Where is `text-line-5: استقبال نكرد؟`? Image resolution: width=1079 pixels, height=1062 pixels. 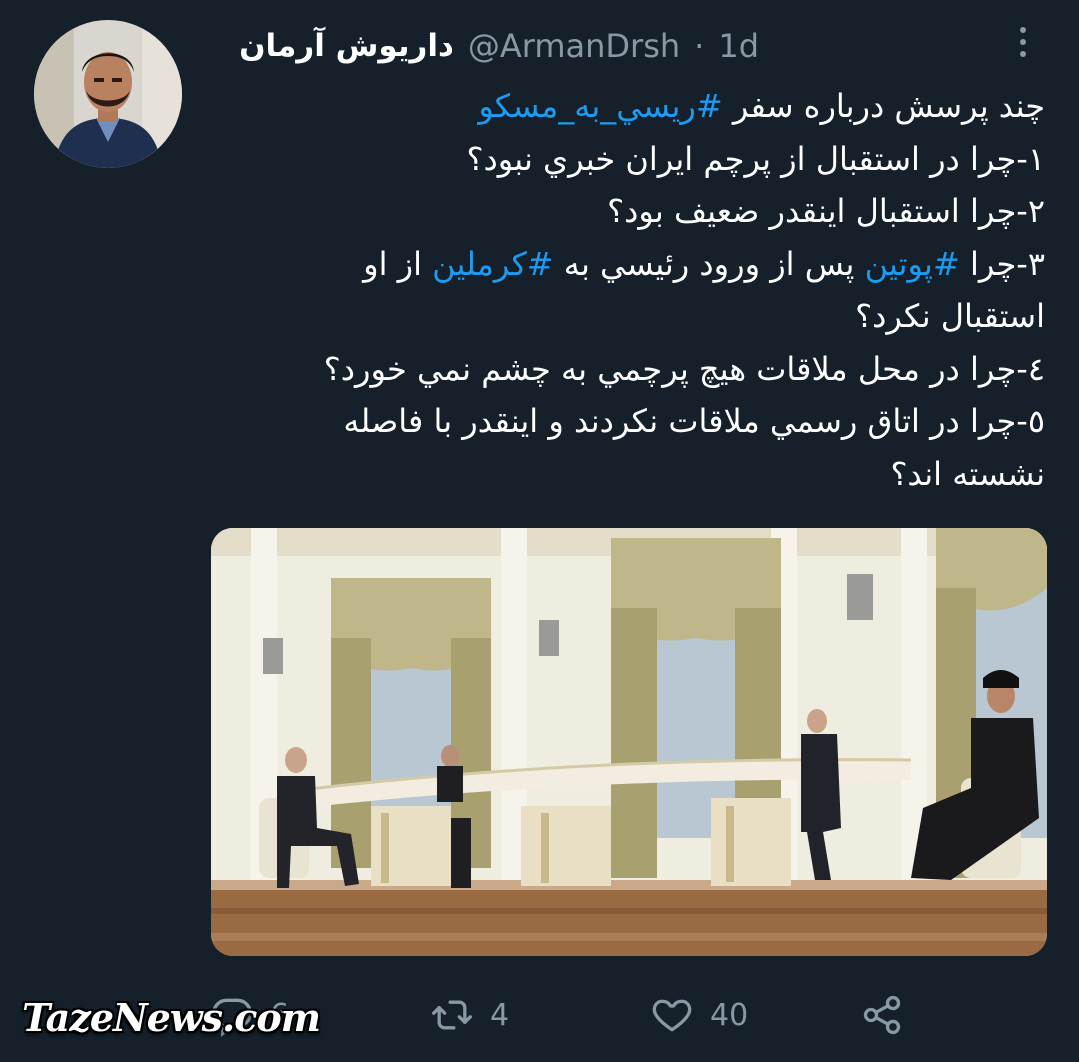 text-line-5: استقبال نكرد؟ is located at coordinates (950, 316).